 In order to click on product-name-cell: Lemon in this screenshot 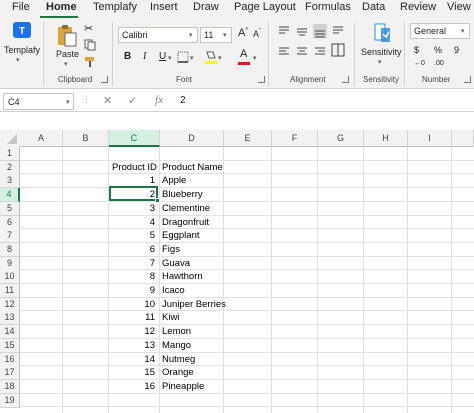, I will do `click(175, 332)`.